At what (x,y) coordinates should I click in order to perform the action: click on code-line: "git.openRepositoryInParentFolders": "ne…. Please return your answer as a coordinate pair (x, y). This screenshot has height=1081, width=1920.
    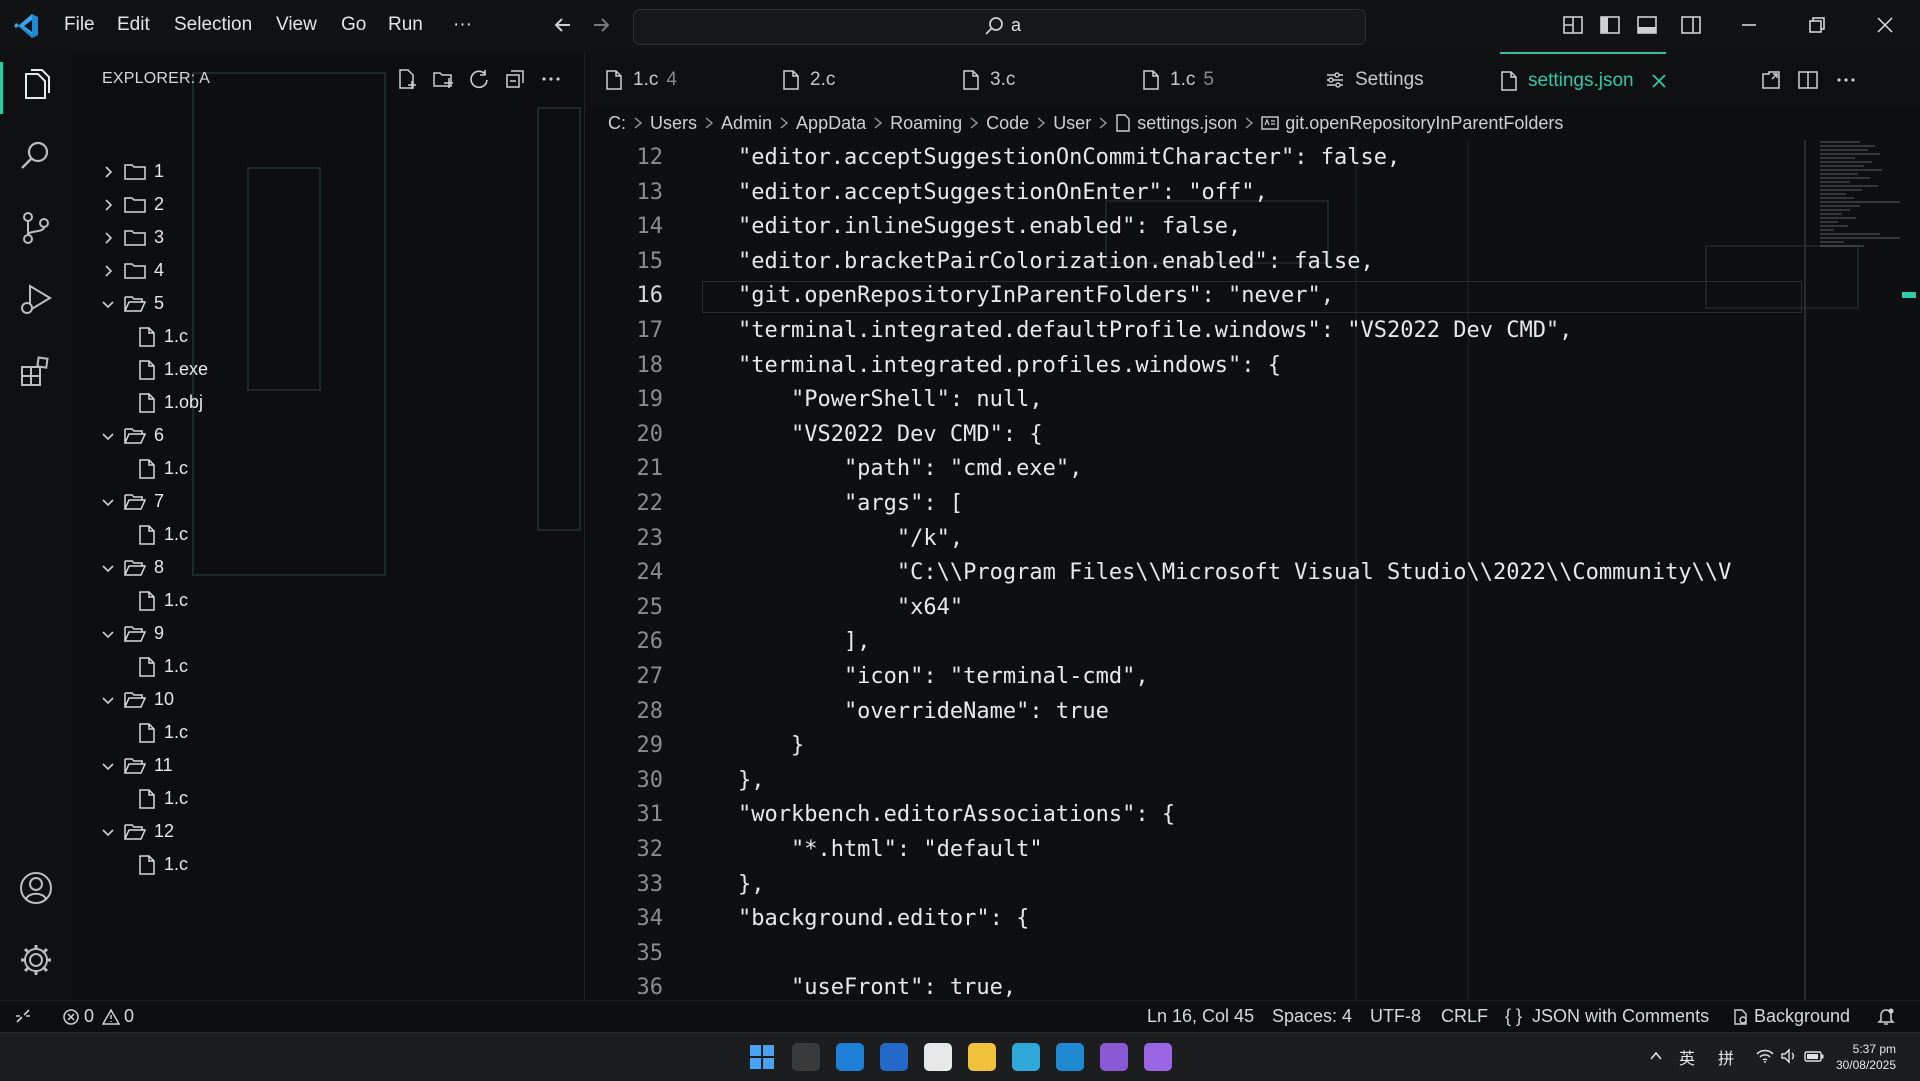
    Looking at the image, I should click on (1009, 295).